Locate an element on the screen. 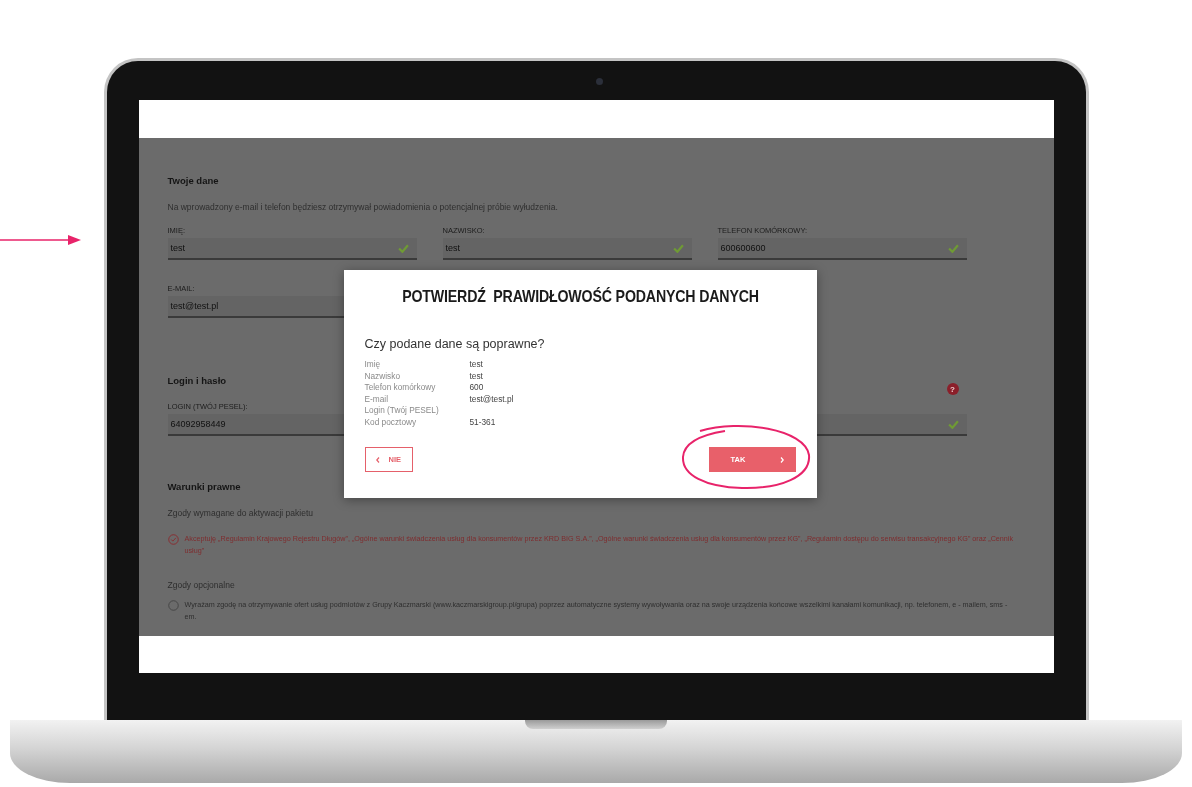 The image size is (1192, 787). summary-label: Login (Twój PESEL) is located at coordinates (402, 411).